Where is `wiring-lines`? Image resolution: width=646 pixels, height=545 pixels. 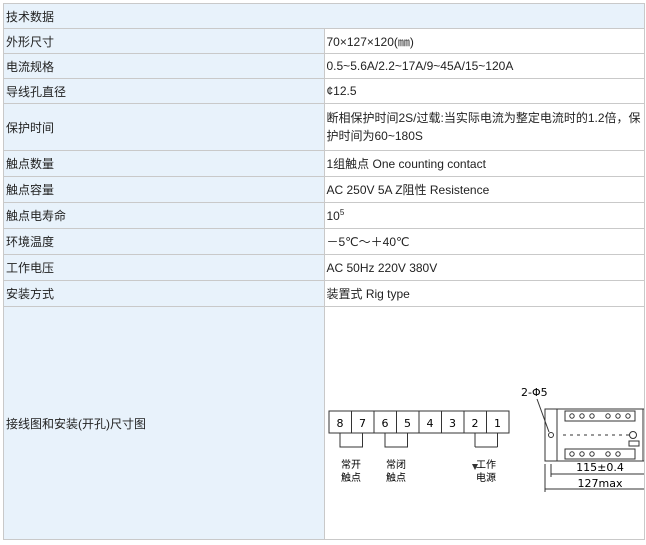 wiring-lines is located at coordinates (418, 440).